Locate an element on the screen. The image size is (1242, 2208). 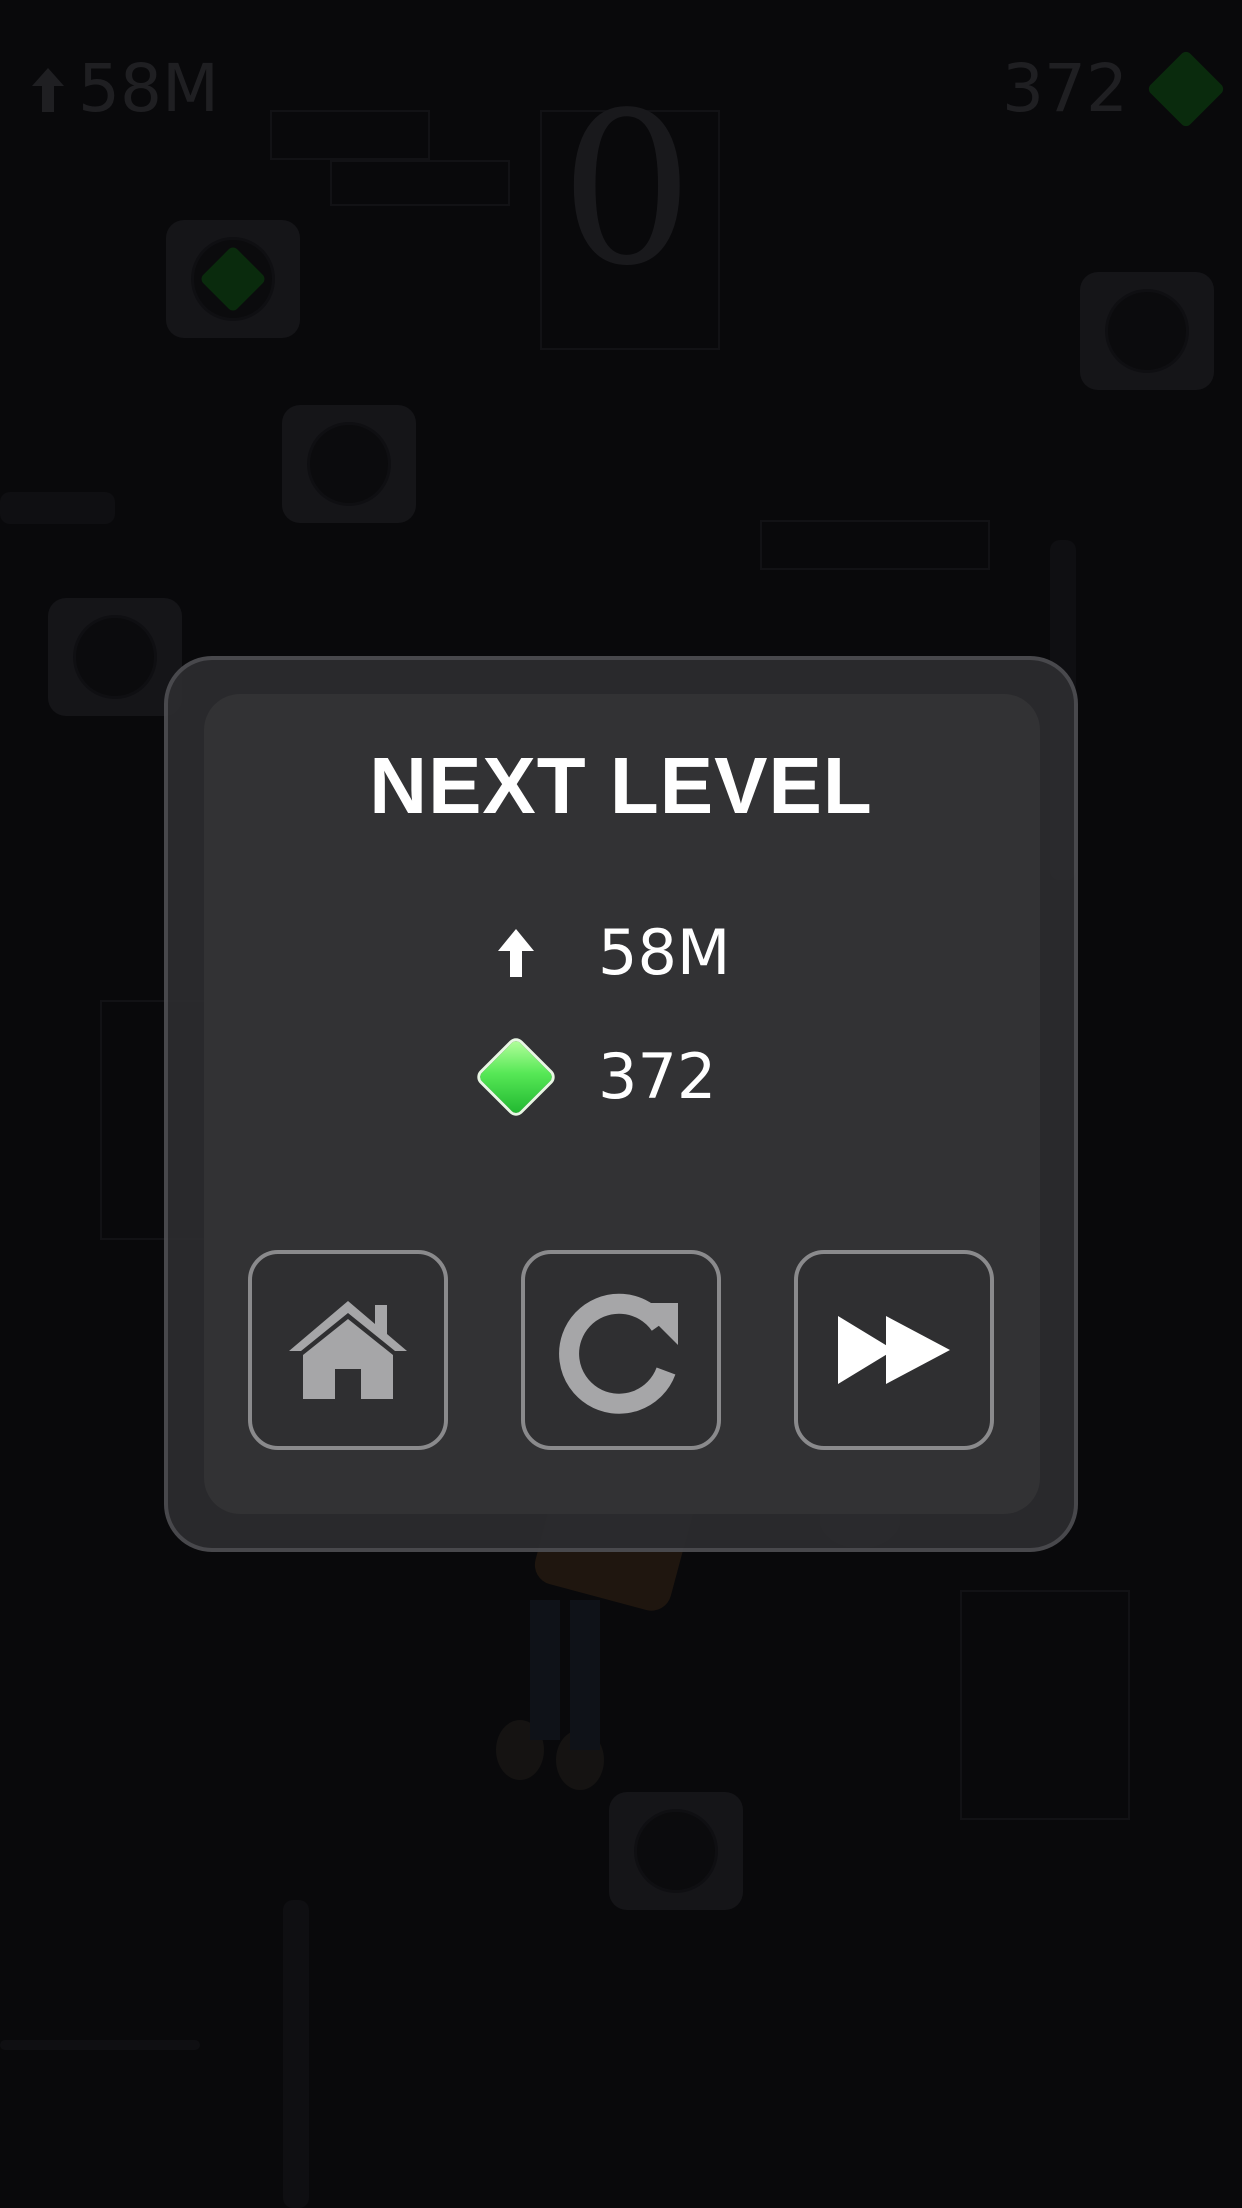
up-arrow-icon is located at coordinates (516, 953).